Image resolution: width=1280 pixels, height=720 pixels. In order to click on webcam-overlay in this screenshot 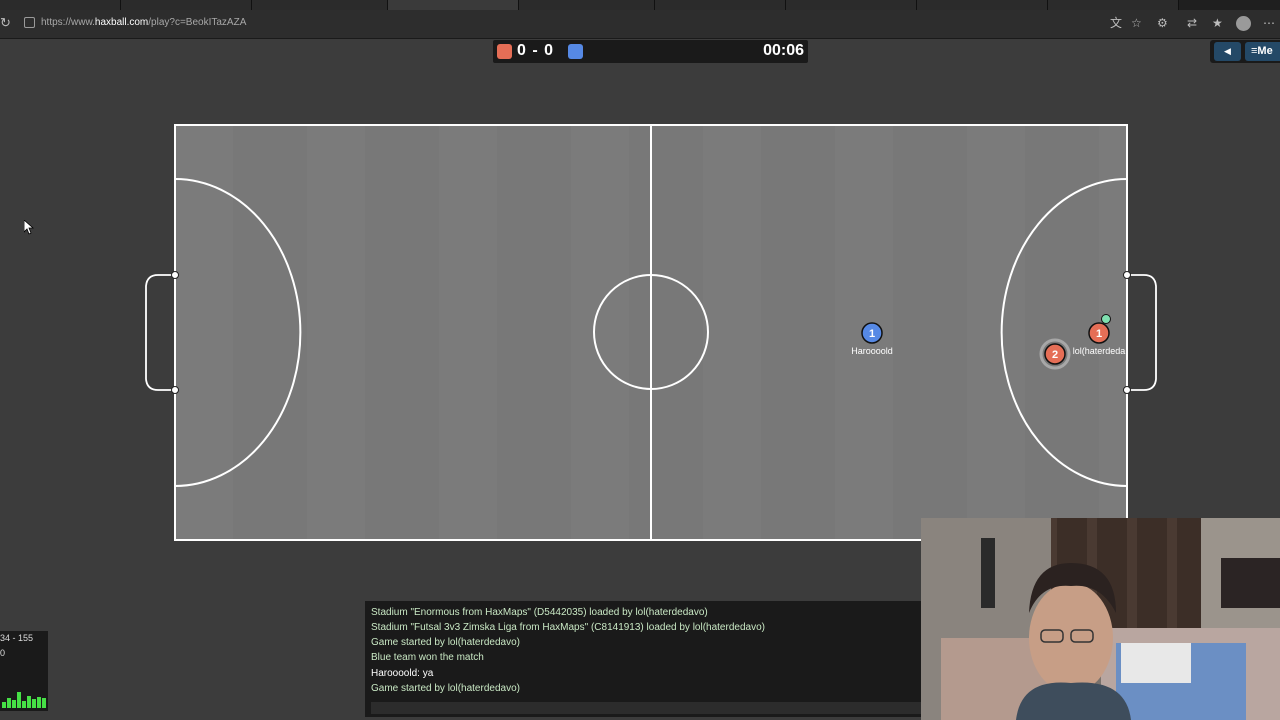, I will do `click(1100, 619)`.